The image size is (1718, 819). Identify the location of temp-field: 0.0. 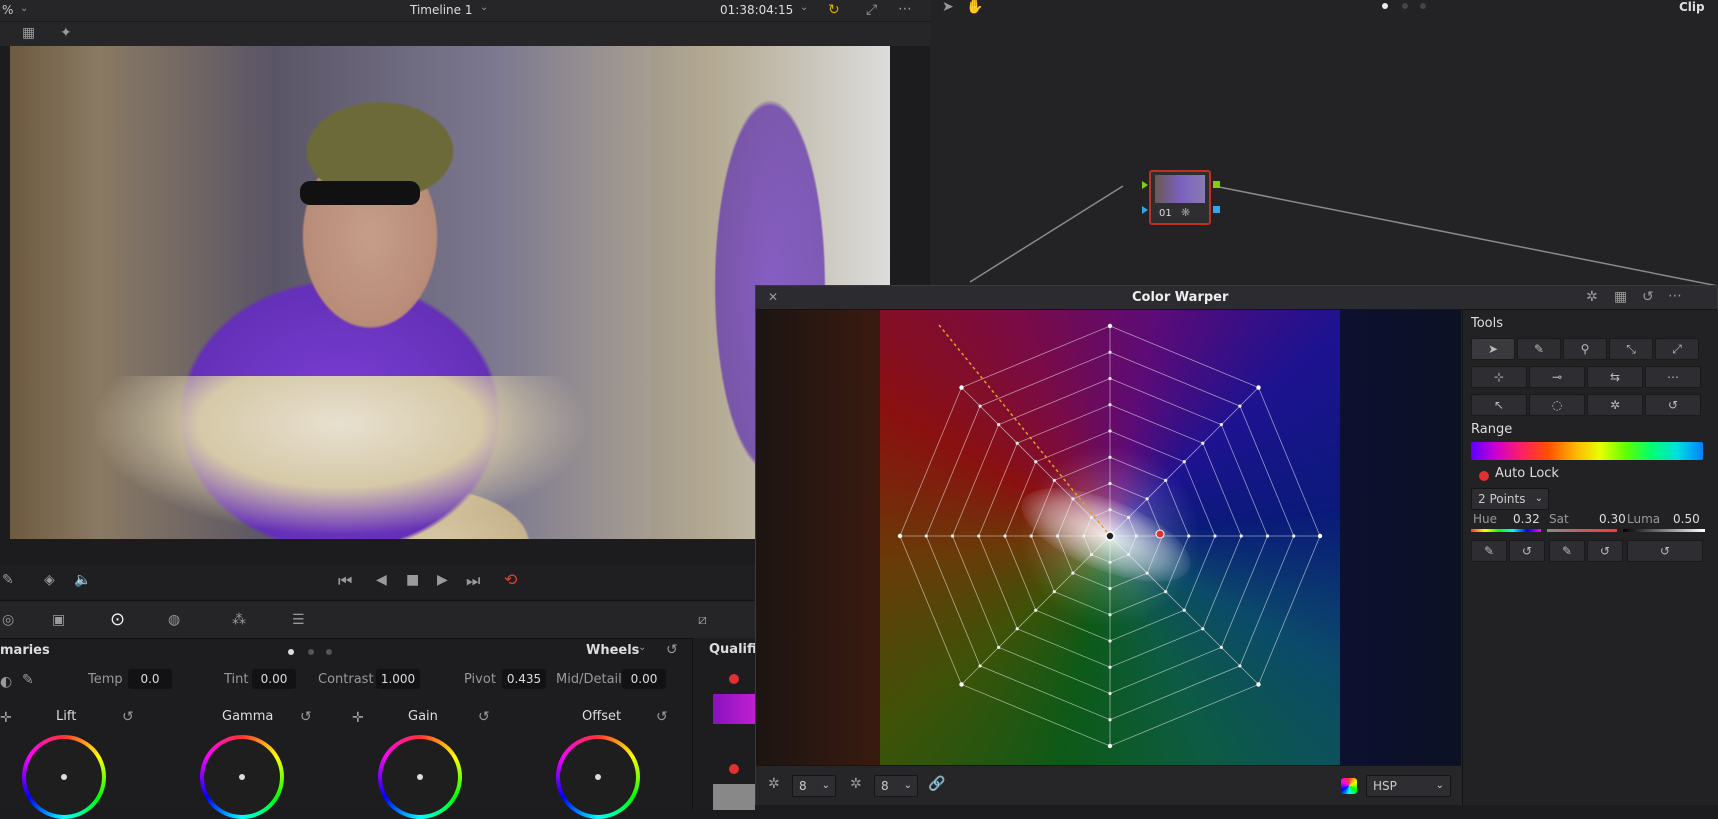
(150, 679).